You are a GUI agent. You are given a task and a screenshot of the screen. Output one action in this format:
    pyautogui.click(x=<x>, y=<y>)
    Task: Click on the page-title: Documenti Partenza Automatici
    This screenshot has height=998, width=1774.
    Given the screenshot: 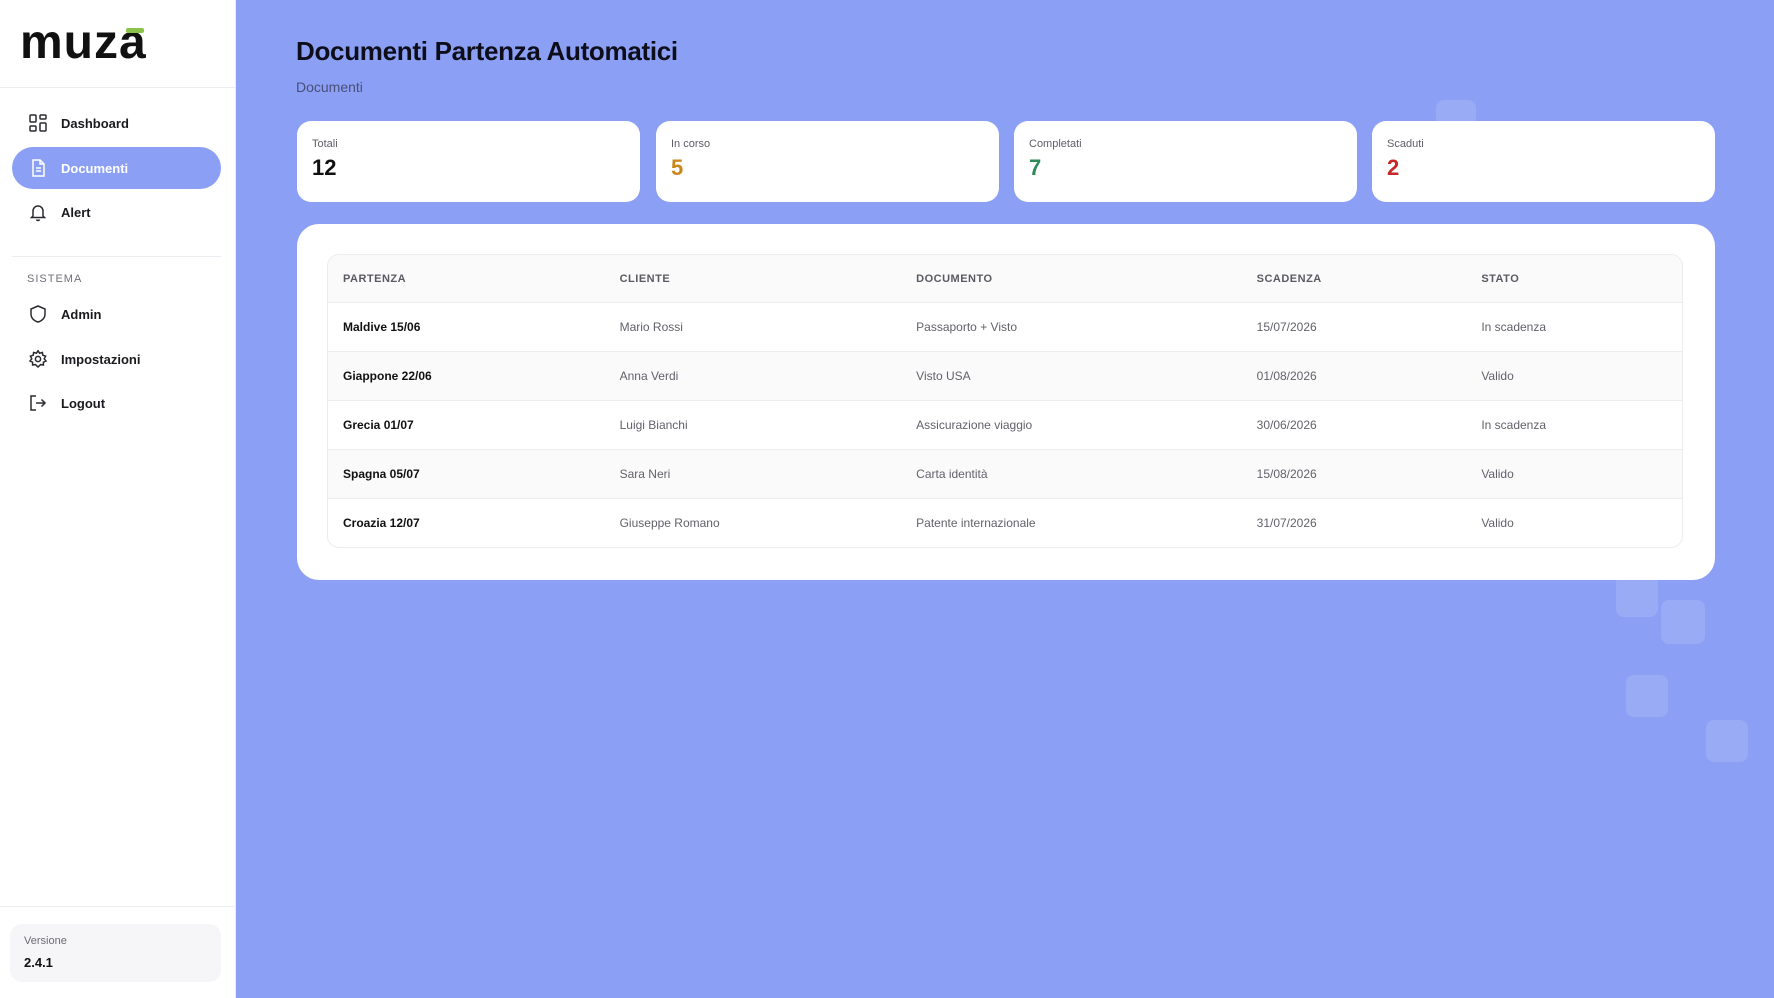 What is the action you would take?
    pyautogui.click(x=487, y=51)
    